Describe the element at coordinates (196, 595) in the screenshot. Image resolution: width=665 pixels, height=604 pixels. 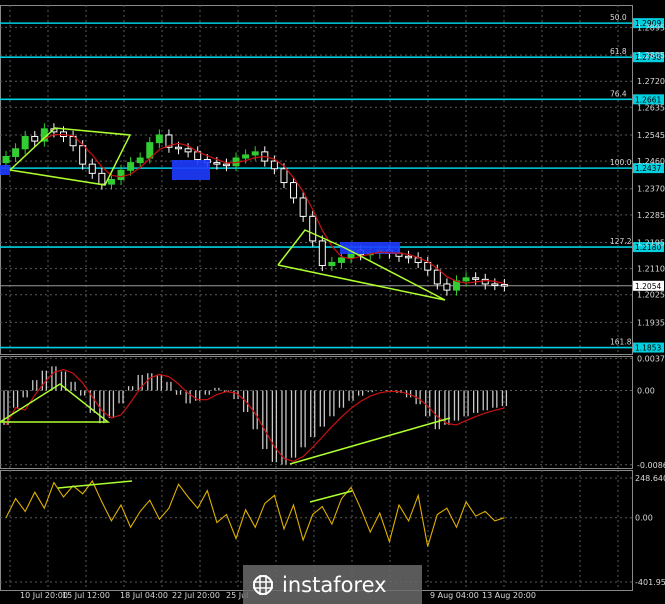
I see `time-tick-label: 22 Jul 20:00` at that location.